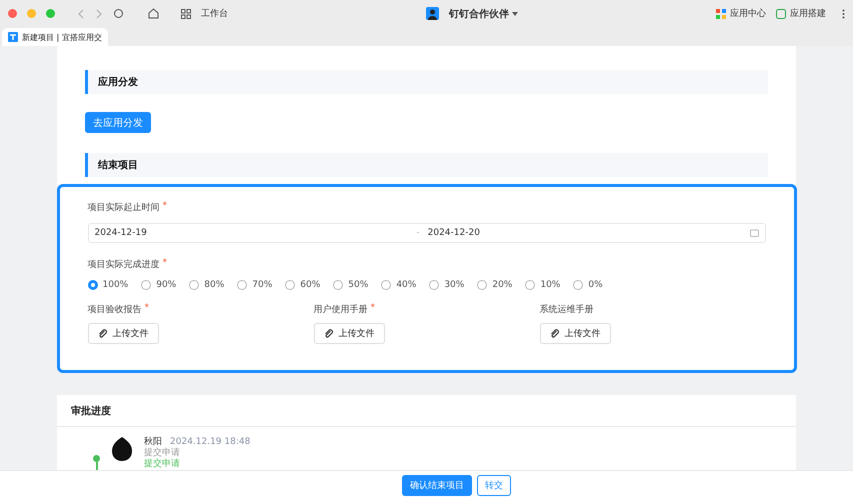 This screenshot has width=853, height=500. Describe the element at coordinates (254, 285) in the screenshot. I see `progress-radio: 70%` at that location.